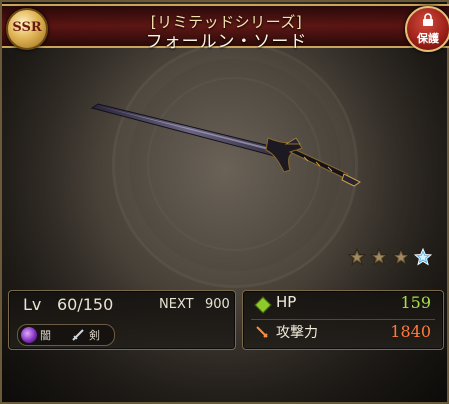 Image resolution: width=449 pixels, height=404 pixels. I want to click on attribute-badges: 闇 剣, so click(66, 335).